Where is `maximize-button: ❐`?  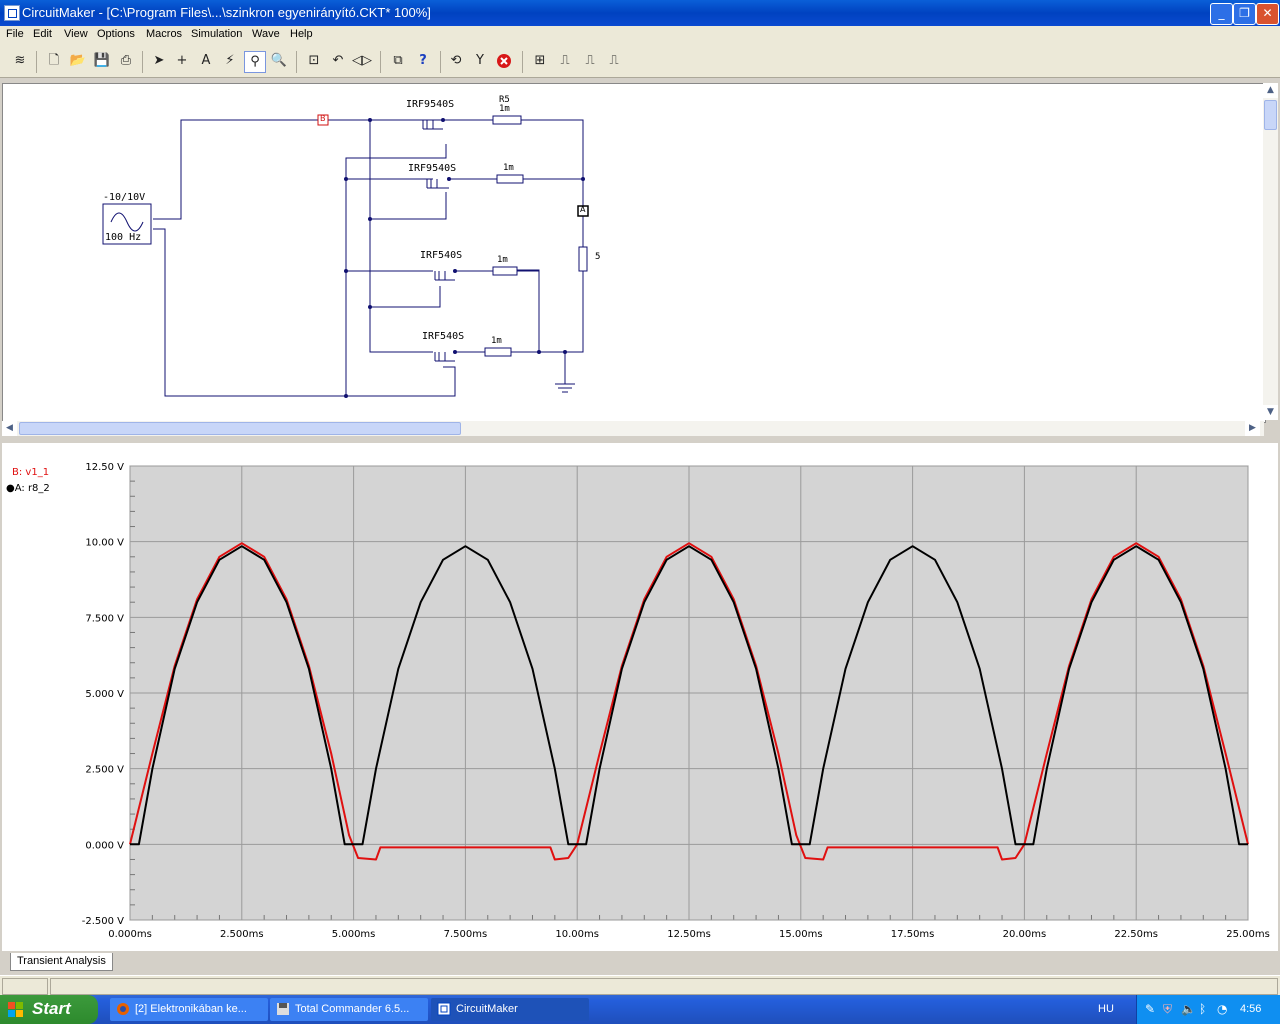 maximize-button: ❐ is located at coordinates (1244, 14).